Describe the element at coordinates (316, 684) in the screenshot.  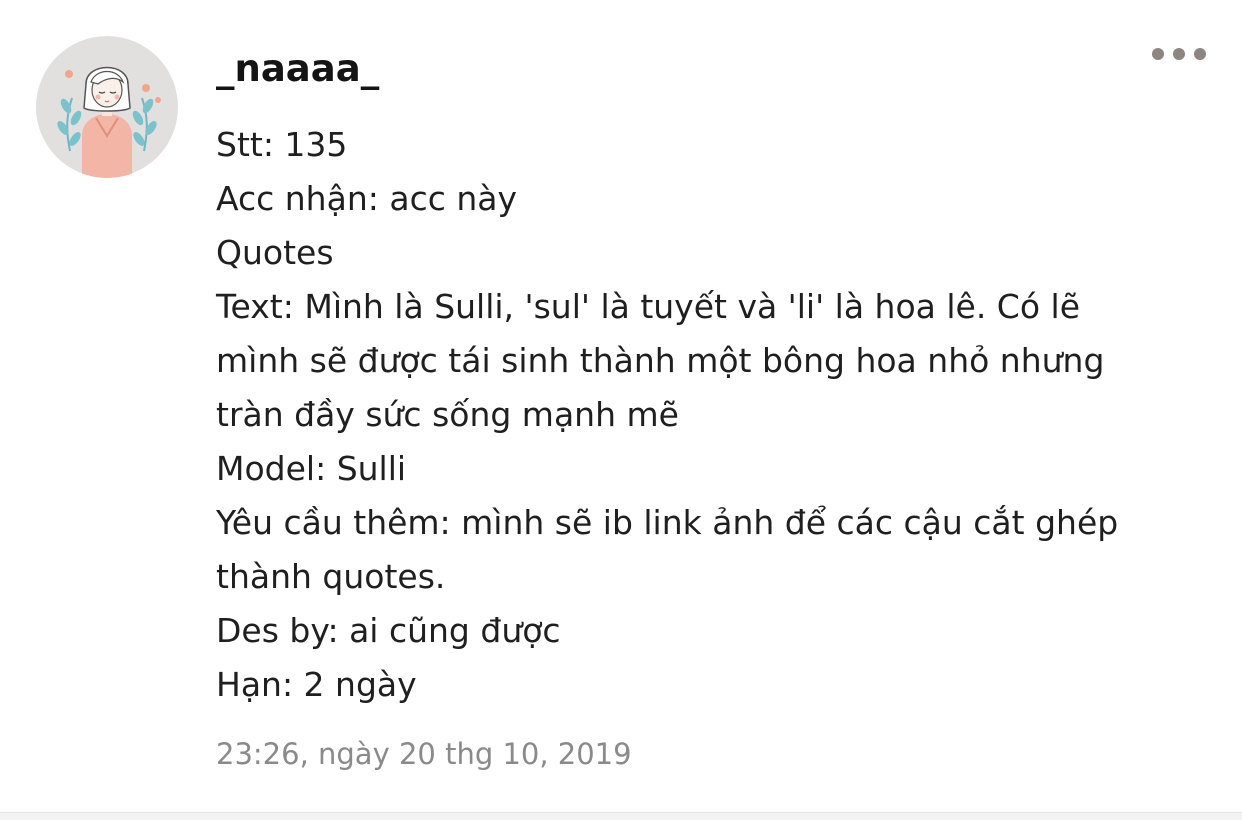
I see `comment-line: Hạn: 2 ngày` at that location.